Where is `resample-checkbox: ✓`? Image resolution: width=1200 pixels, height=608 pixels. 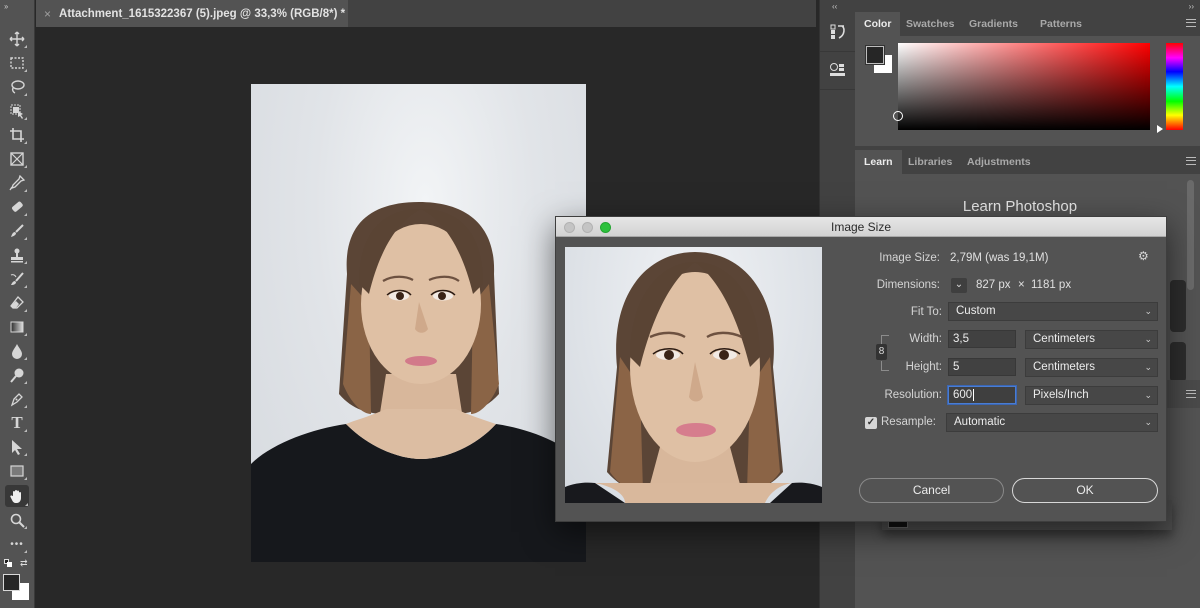 resample-checkbox: ✓ is located at coordinates (871, 423).